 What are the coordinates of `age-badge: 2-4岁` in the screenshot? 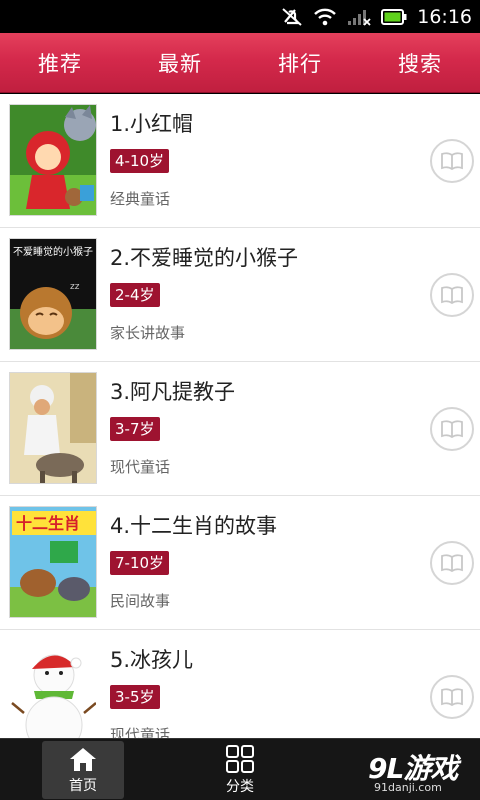 It's located at (135, 295).